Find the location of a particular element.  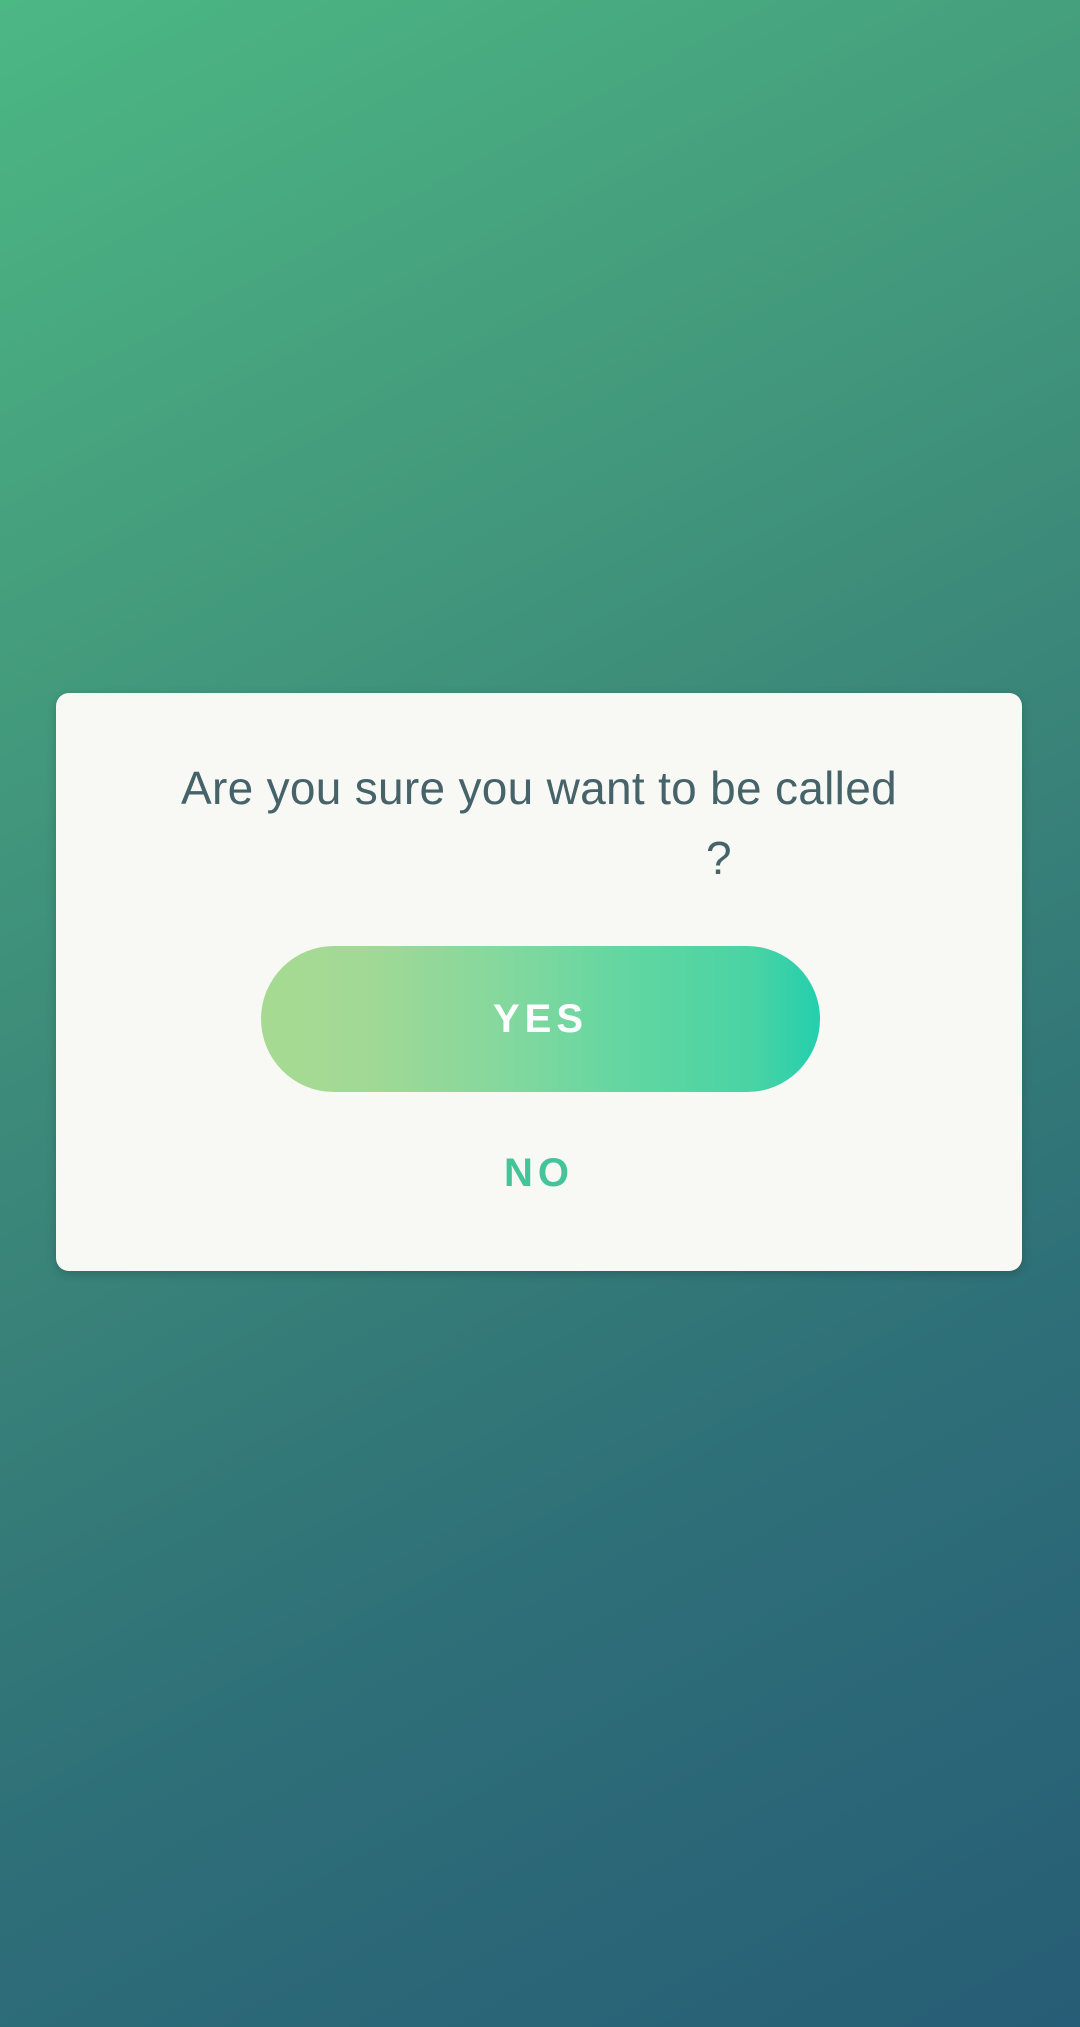

dialog-message: Are you sure you want to be called ? is located at coordinates (539, 823).